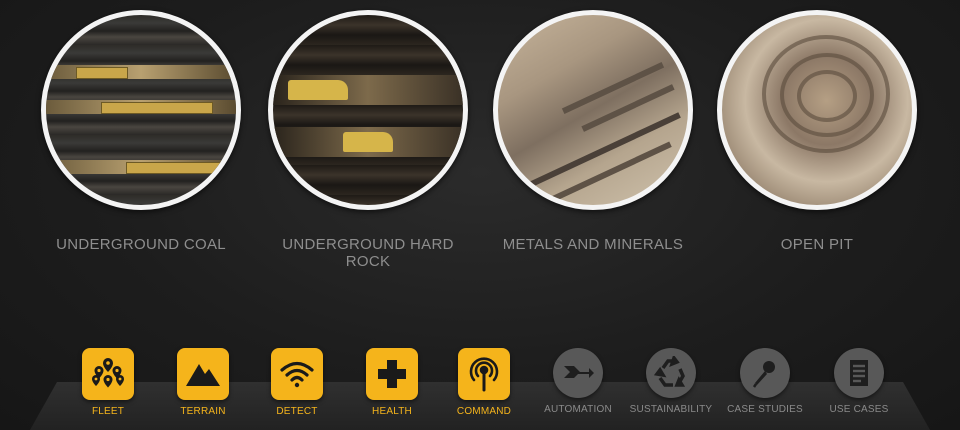 The width and height of the screenshot is (960, 430). I want to click on nav-health: HEALTH, so click(392, 382).